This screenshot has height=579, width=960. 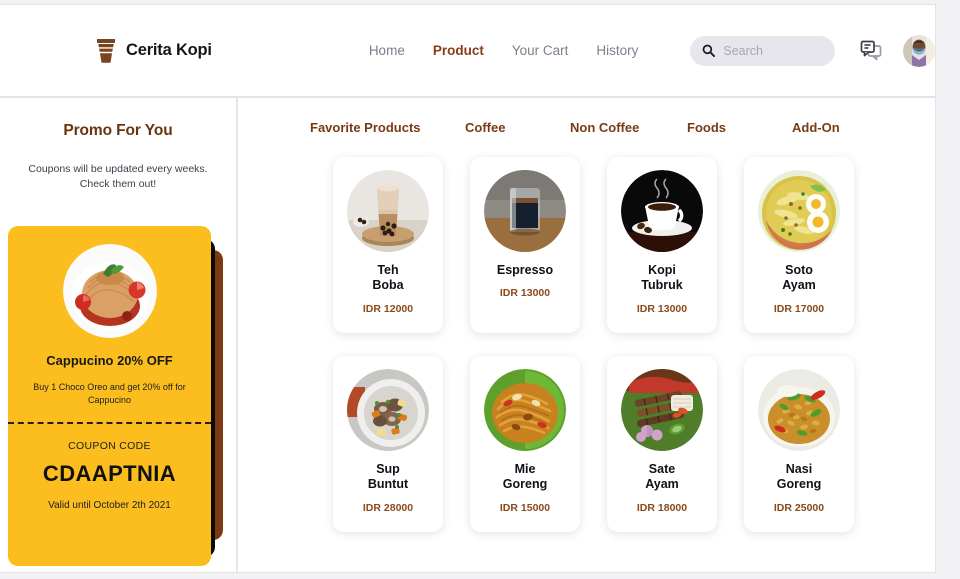 What do you see at coordinates (388, 410) in the screenshot?
I see `sup-buntut-photo-icon` at bounding box center [388, 410].